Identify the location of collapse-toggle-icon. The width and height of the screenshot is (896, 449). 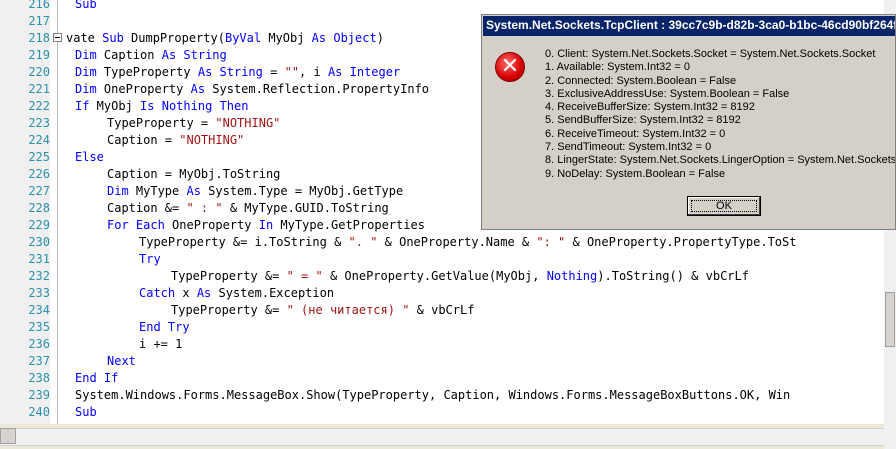
(57, 37).